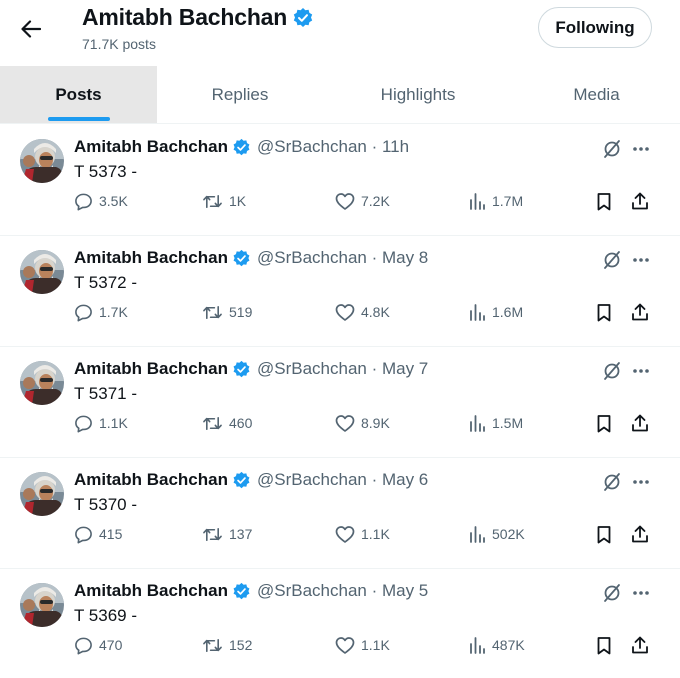 This screenshot has height=678, width=680. I want to click on repost-button: 137, so click(227, 534).